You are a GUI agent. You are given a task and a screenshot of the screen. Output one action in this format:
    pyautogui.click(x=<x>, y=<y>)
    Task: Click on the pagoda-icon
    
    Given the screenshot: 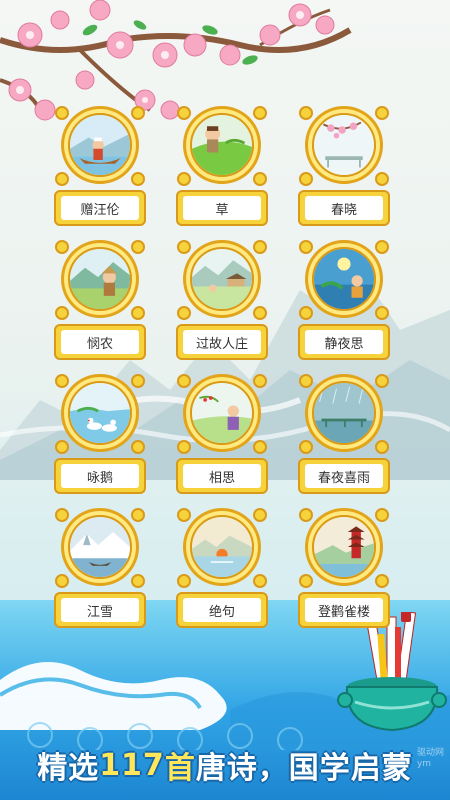 What is the action you would take?
    pyautogui.click(x=344, y=547)
    